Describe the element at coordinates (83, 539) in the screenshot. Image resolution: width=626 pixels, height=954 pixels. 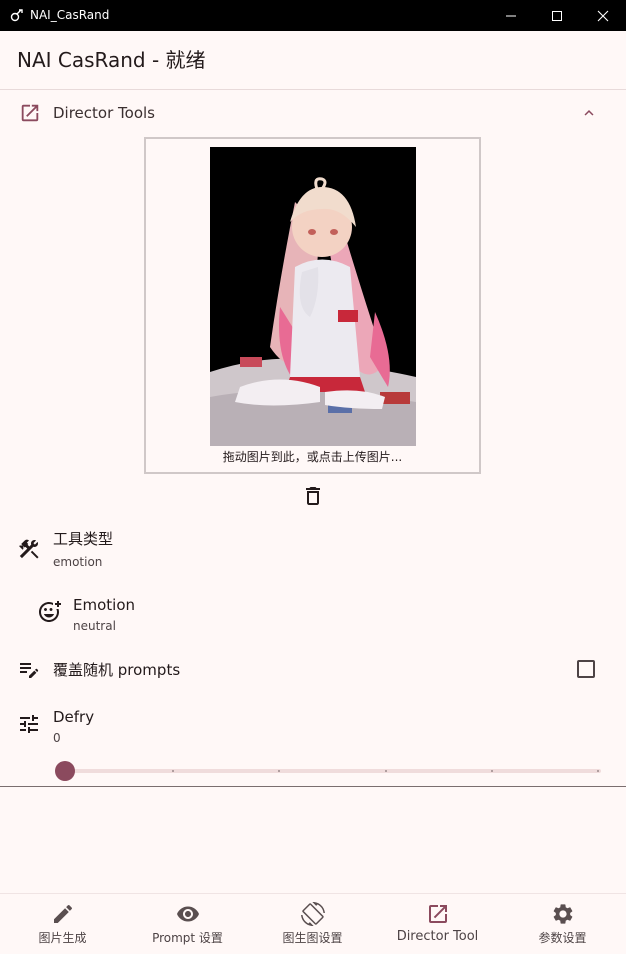
I see `tool-type-label: 工具类型` at that location.